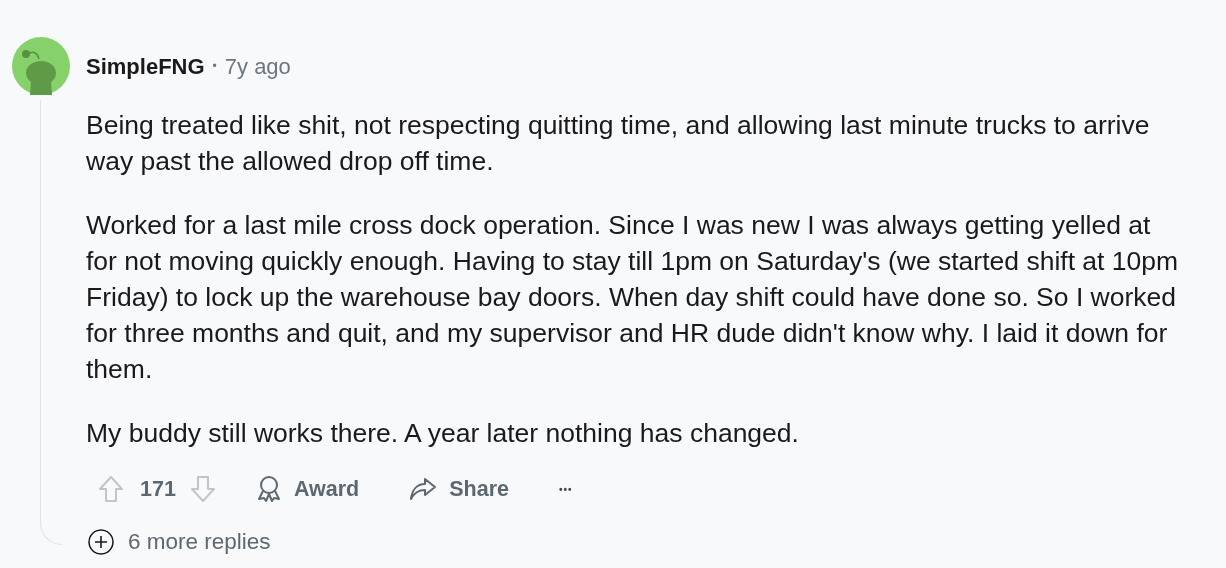 The image size is (1226, 568). Describe the element at coordinates (101, 541) in the screenshot. I see `expand-icon` at that location.